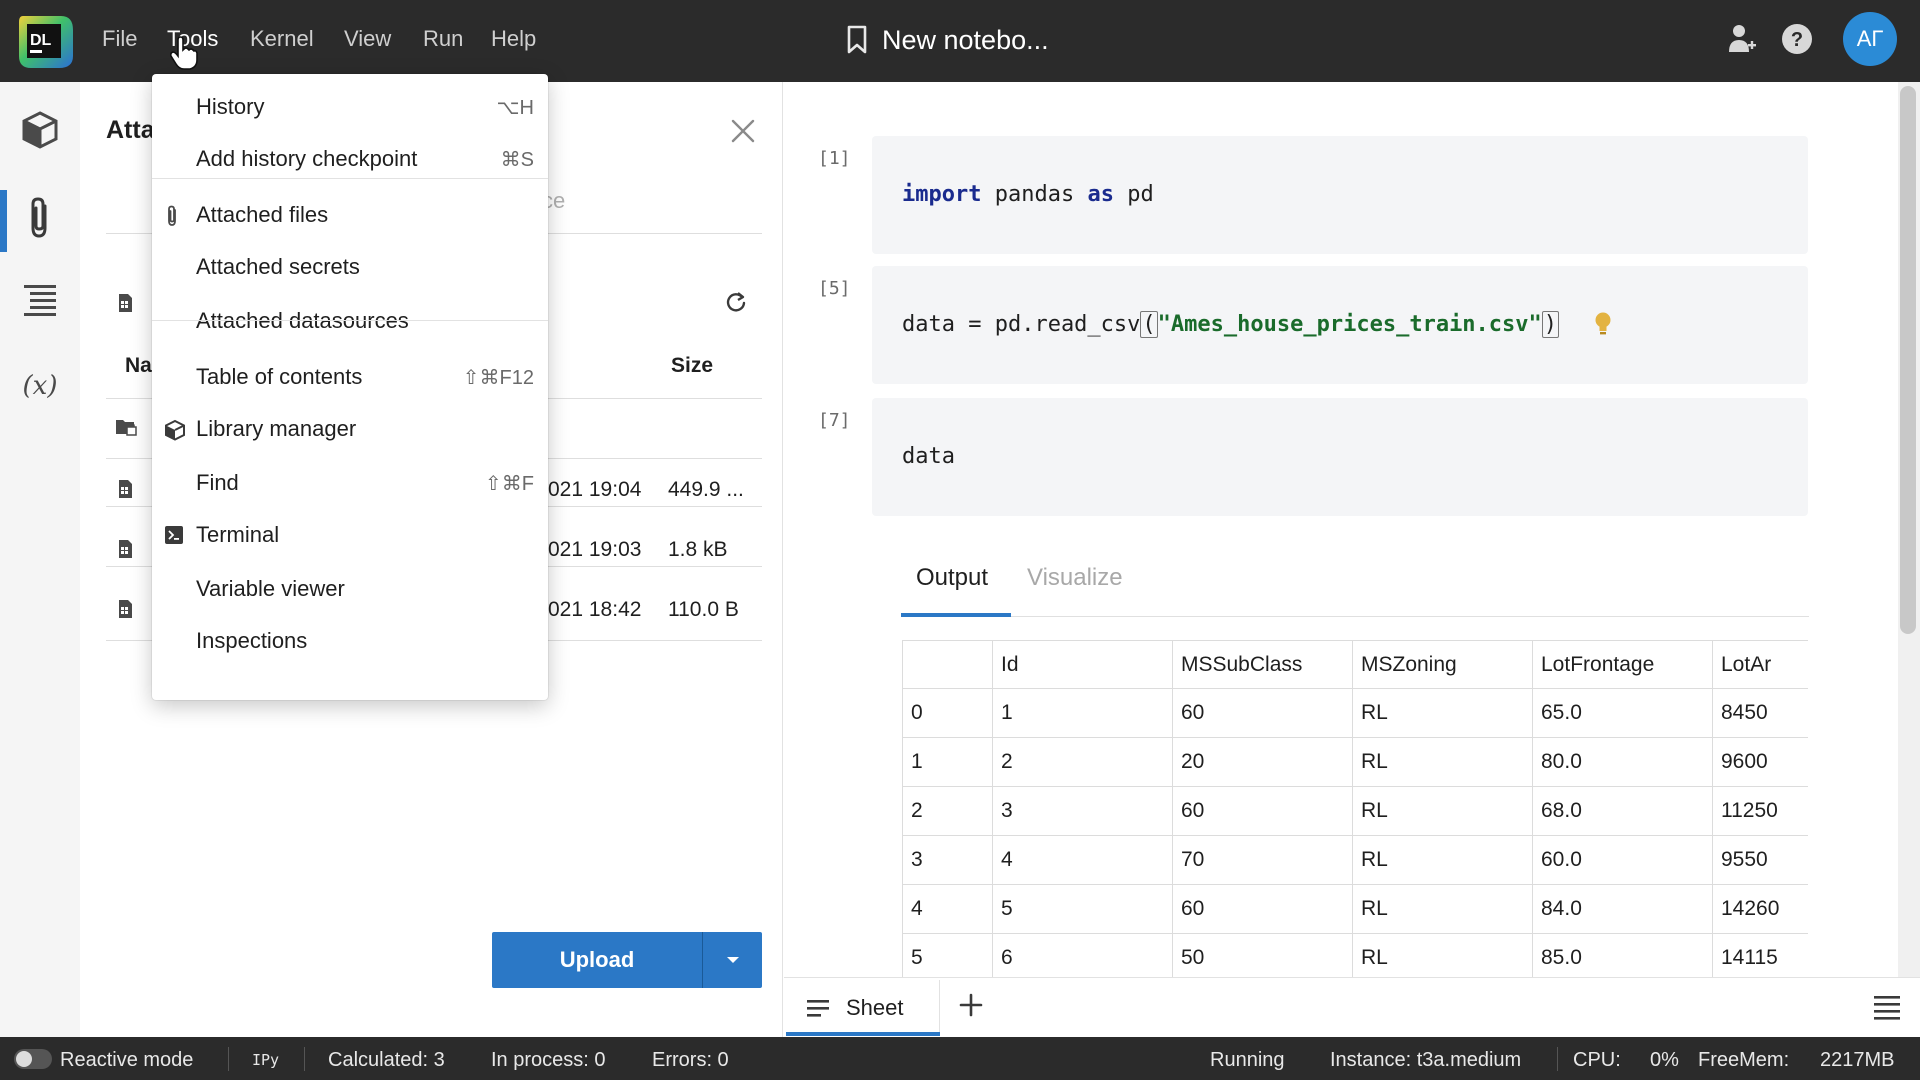 This screenshot has height=1080, width=1920. Describe the element at coordinates (1887, 1007) in the screenshot. I see `hamburger-menu-icon` at that location.